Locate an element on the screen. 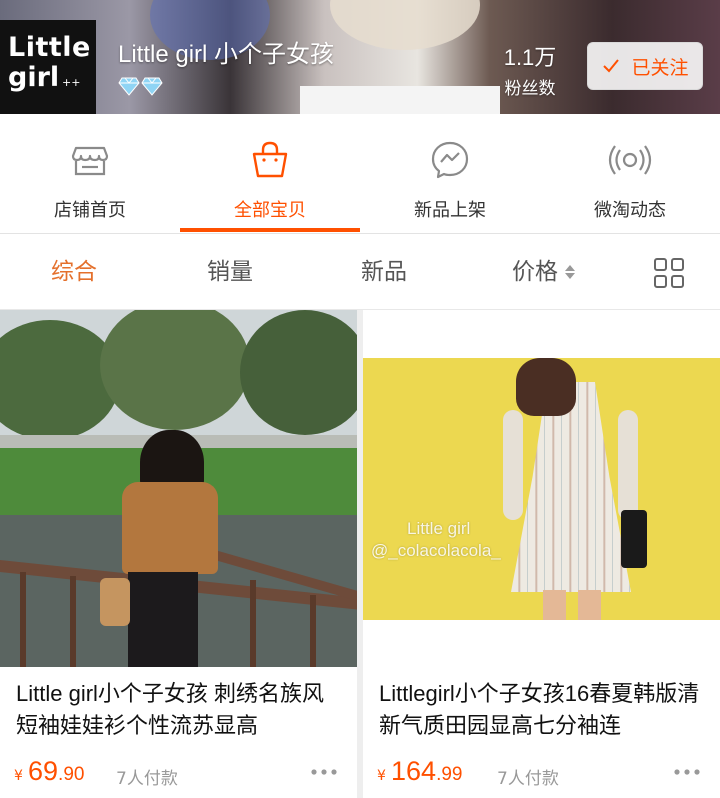 This screenshot has height=798, width=720. check-icon is located at coordinates (611, 66).